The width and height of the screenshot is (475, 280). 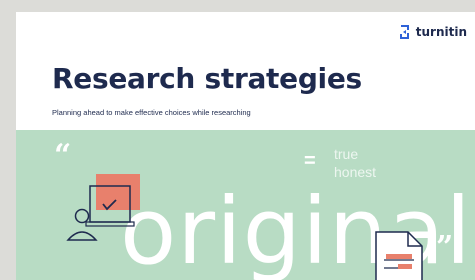 I want to click on word-true: true, so click(x=346, y=154).